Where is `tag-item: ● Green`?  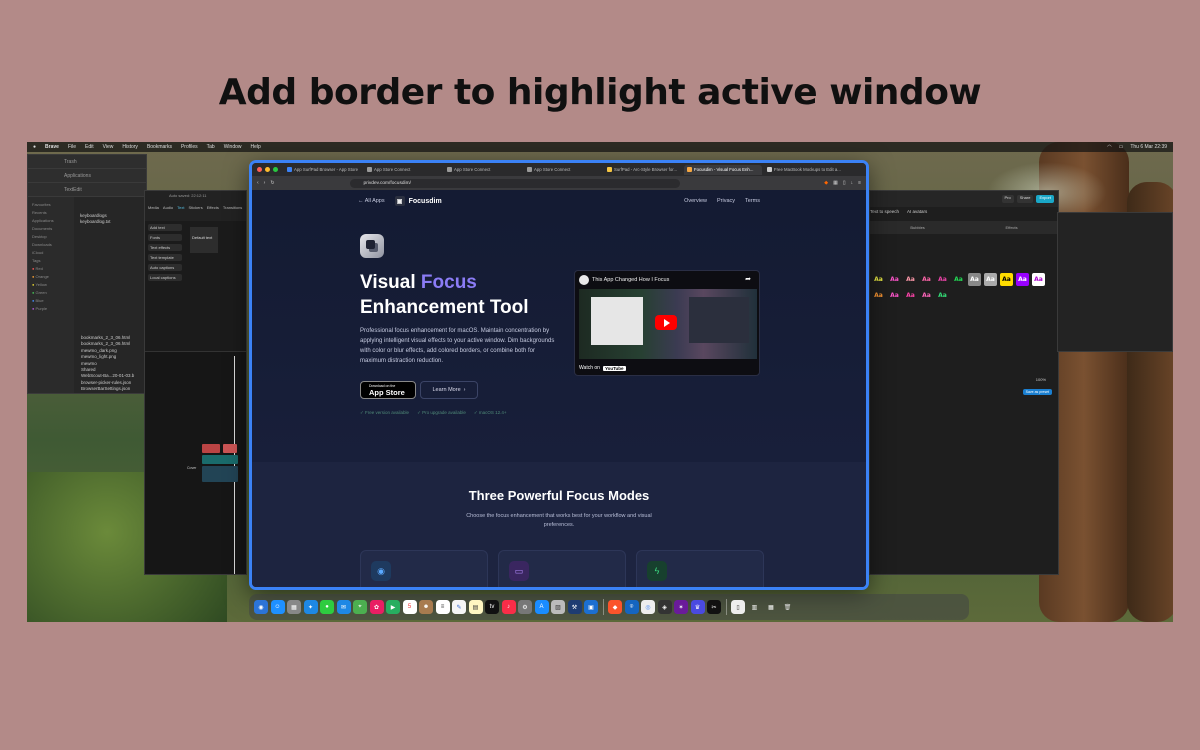 tag-item: ● Green is located at coordinates (51, 293).